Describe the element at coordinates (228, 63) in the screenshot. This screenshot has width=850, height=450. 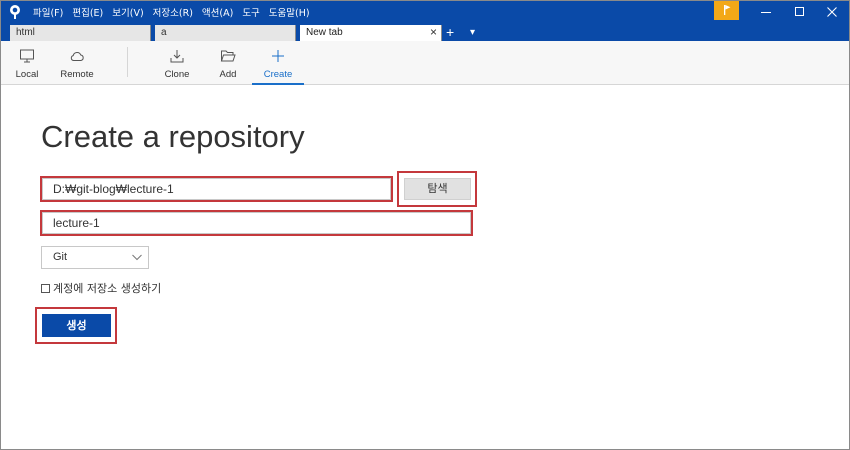
I see `add-button: Add` at that location.